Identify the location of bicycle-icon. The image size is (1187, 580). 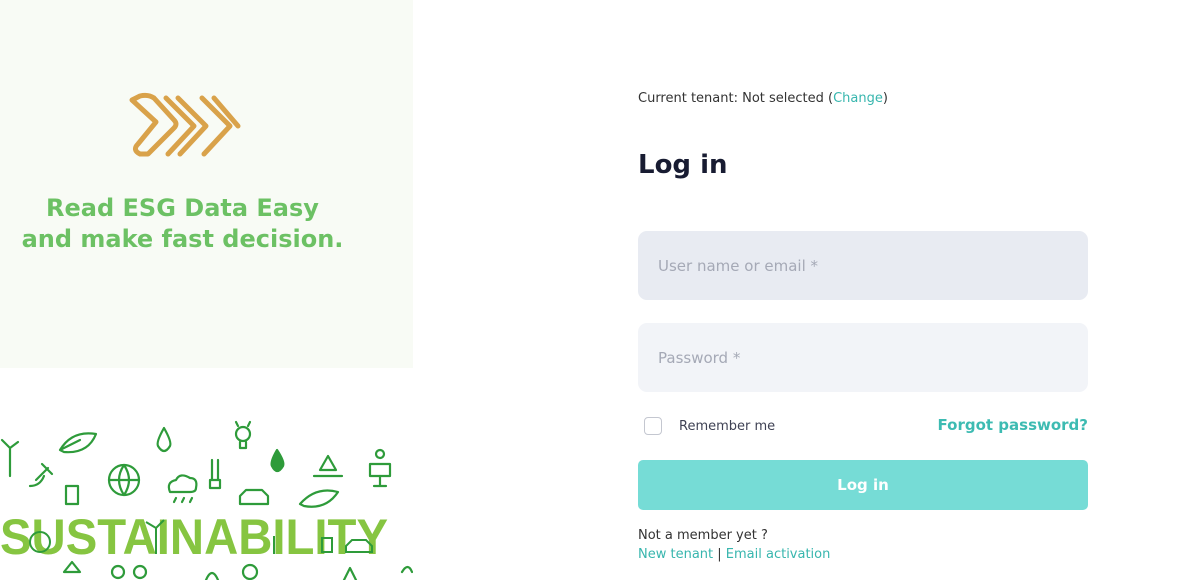
(129, 572).